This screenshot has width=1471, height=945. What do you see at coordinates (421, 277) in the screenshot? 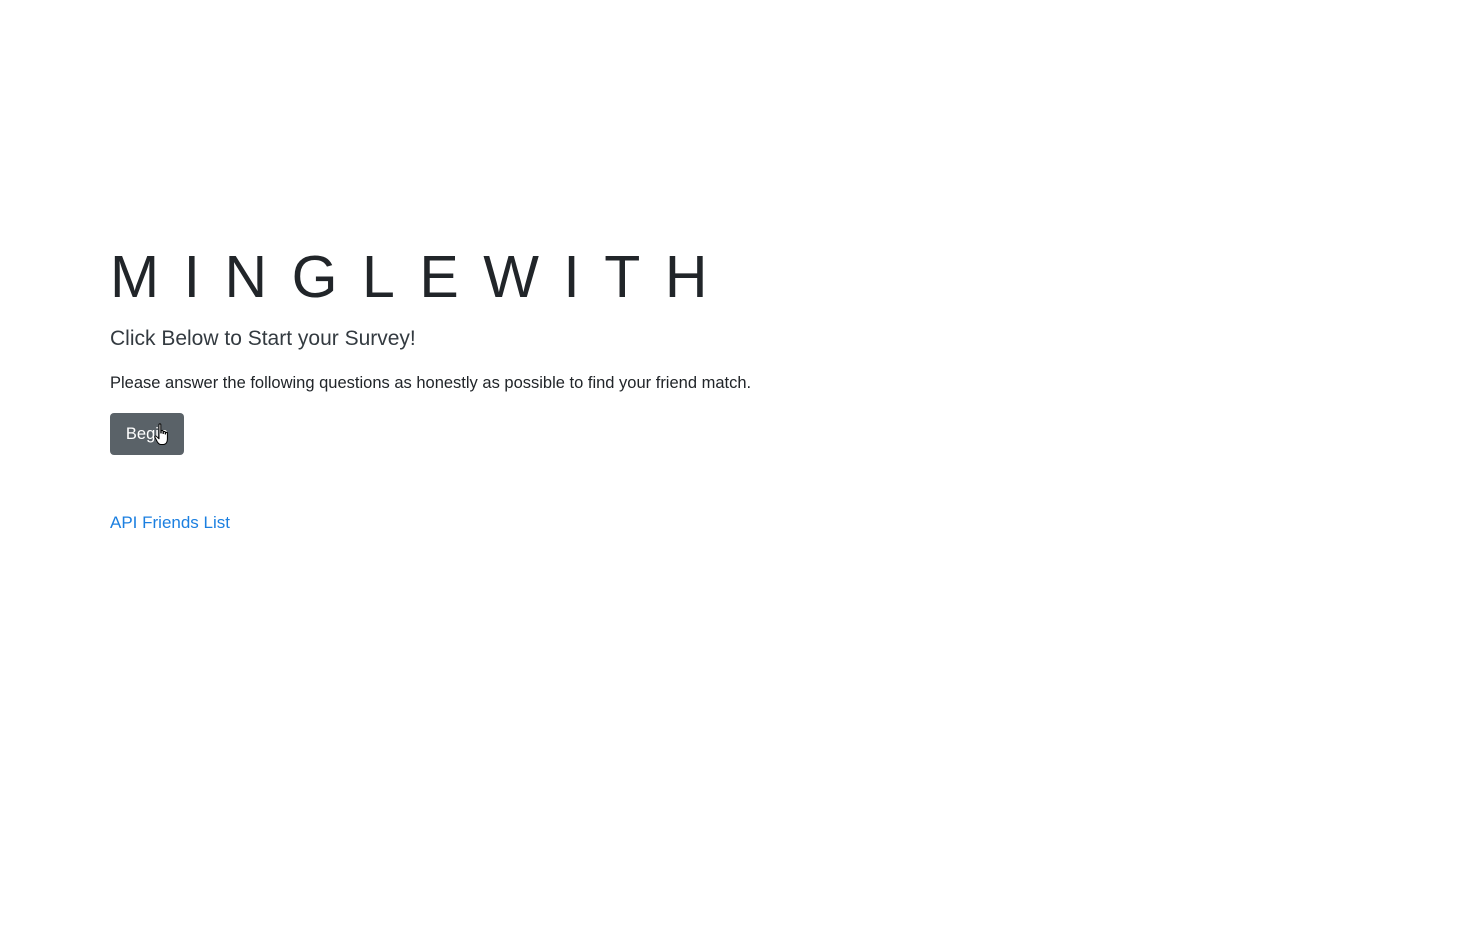
I see `brand-title: MINGLEWITH` at bounding box center [421, 277].